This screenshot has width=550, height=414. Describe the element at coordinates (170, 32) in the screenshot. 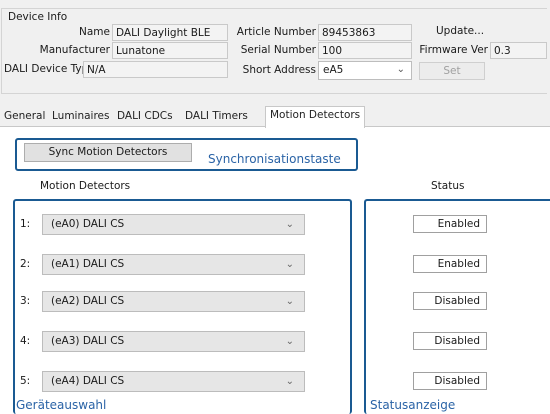

I see `name-field: DALI Daylight BLE` at that location.